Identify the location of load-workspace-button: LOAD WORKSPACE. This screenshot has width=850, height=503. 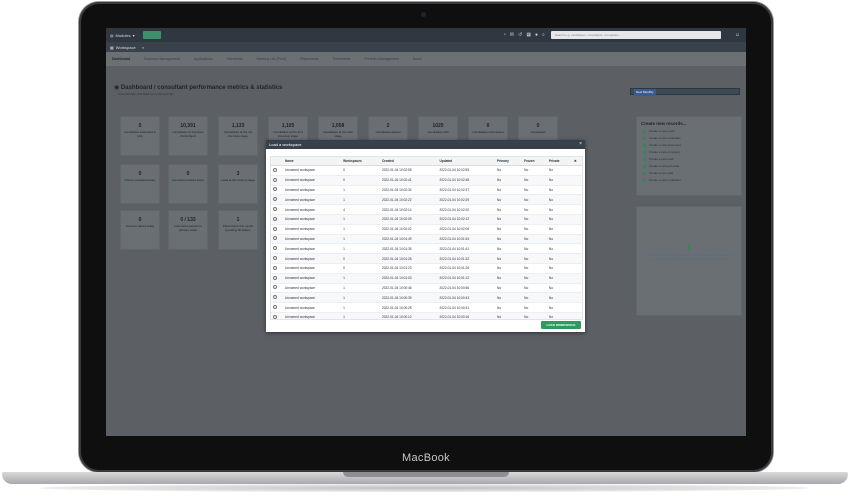
(561, 325).